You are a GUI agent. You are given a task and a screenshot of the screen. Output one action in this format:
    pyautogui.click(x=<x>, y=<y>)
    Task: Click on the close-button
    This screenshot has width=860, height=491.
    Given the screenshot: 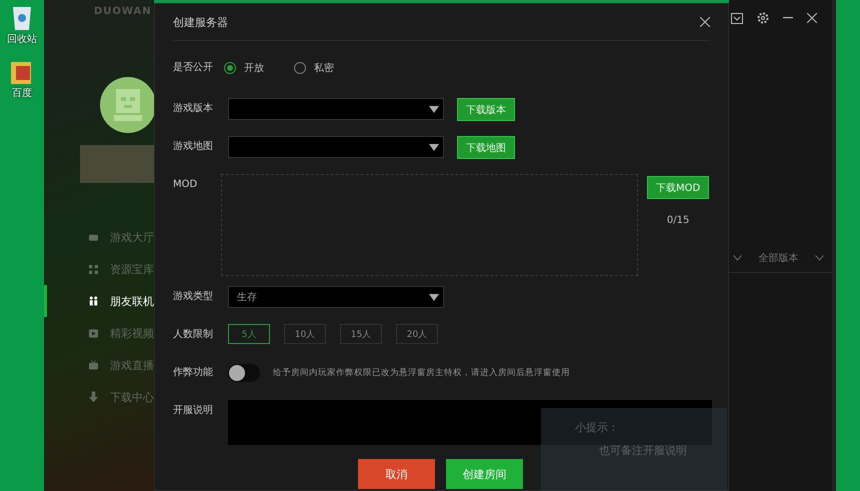 What is the action you would take?
    pyautogui.click(x=705, y=22)
    